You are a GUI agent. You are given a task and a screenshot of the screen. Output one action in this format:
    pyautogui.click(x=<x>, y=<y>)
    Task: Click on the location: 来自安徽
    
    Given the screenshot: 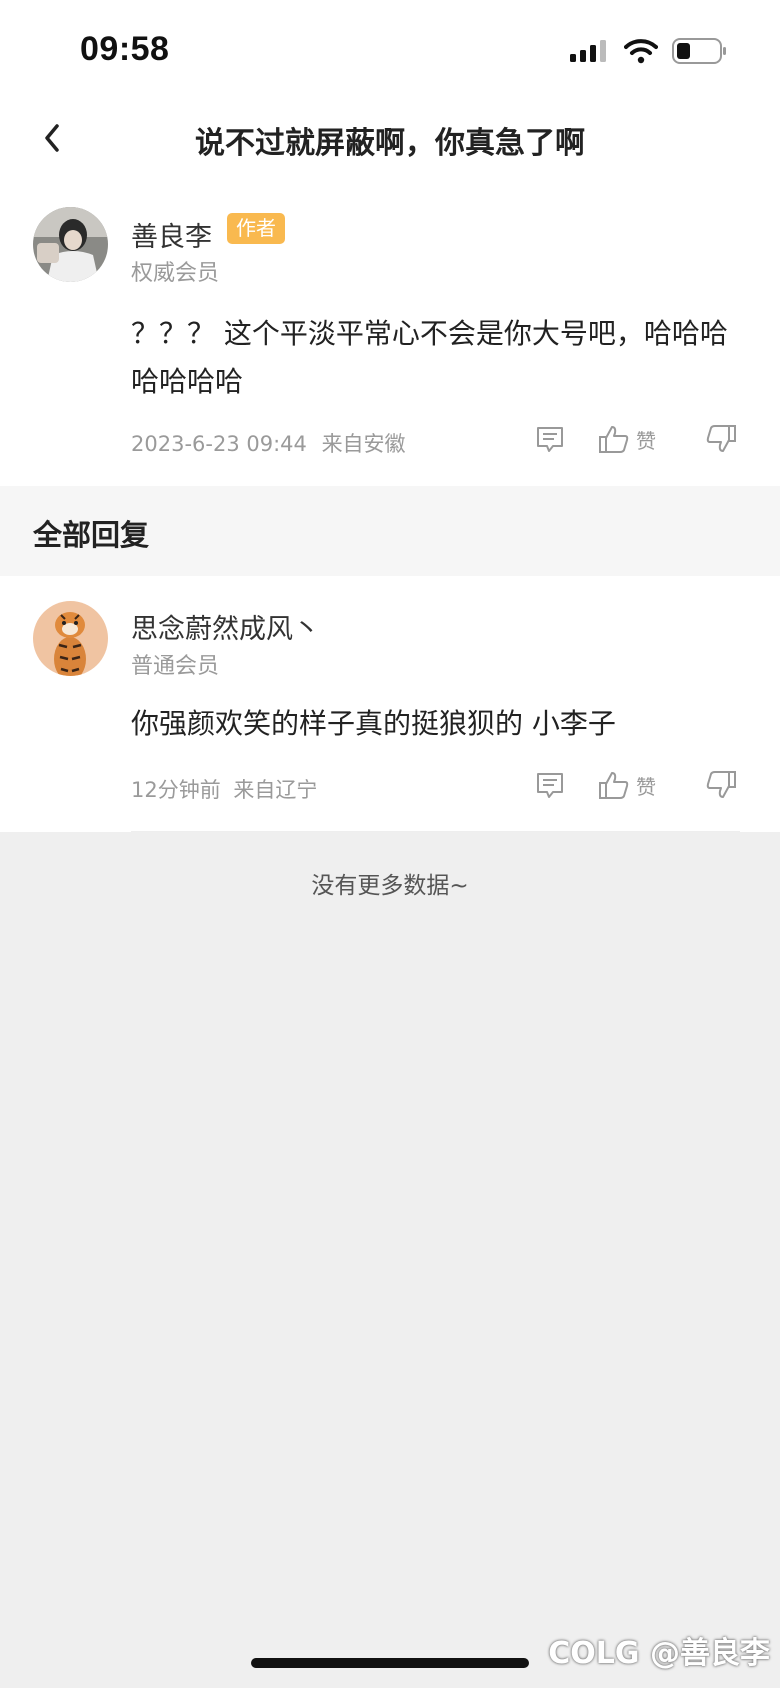 What is the action you would take?
    pyautogui.click(x=363, y=444)
    